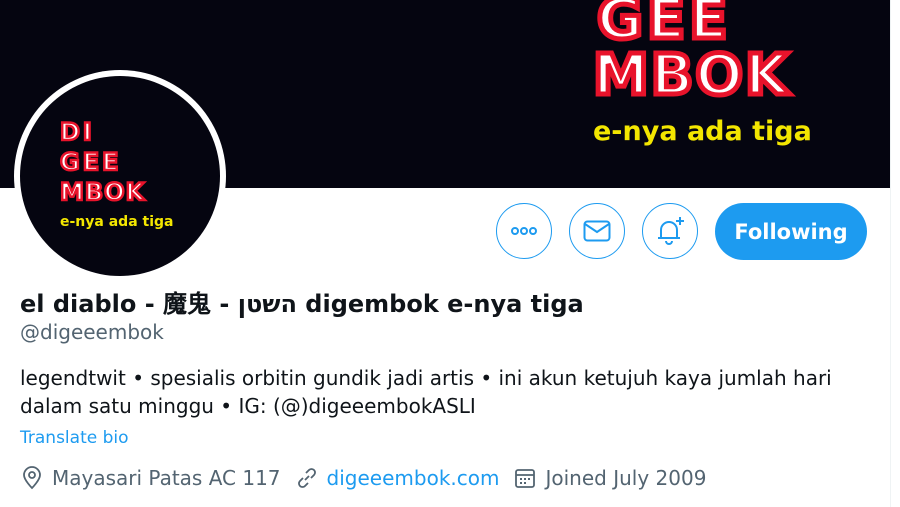  I want to click on website-item: digeeembok.com, so click(397, 478).